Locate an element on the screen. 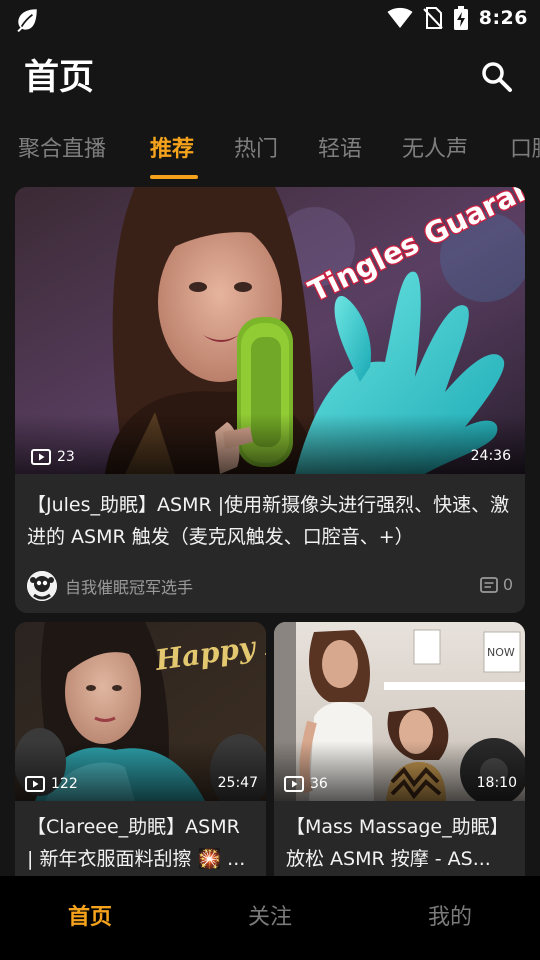  header: 首页 is located at coordinates (270, 80).